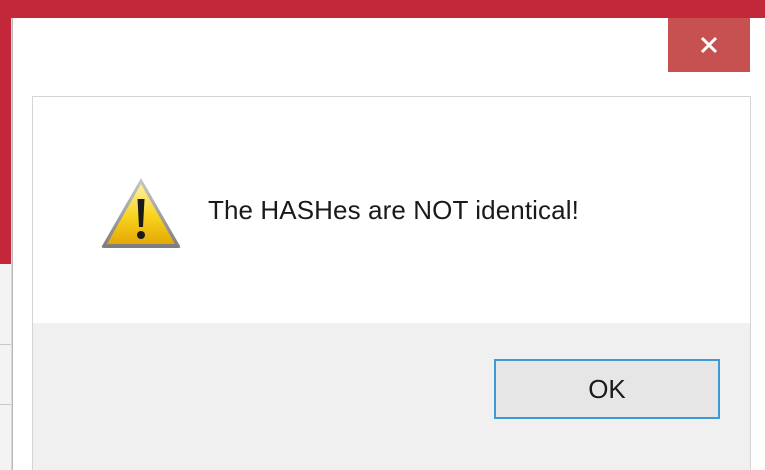 This screenshot has height=470, width=765. I want to click on close-icon, so click(709, 45).